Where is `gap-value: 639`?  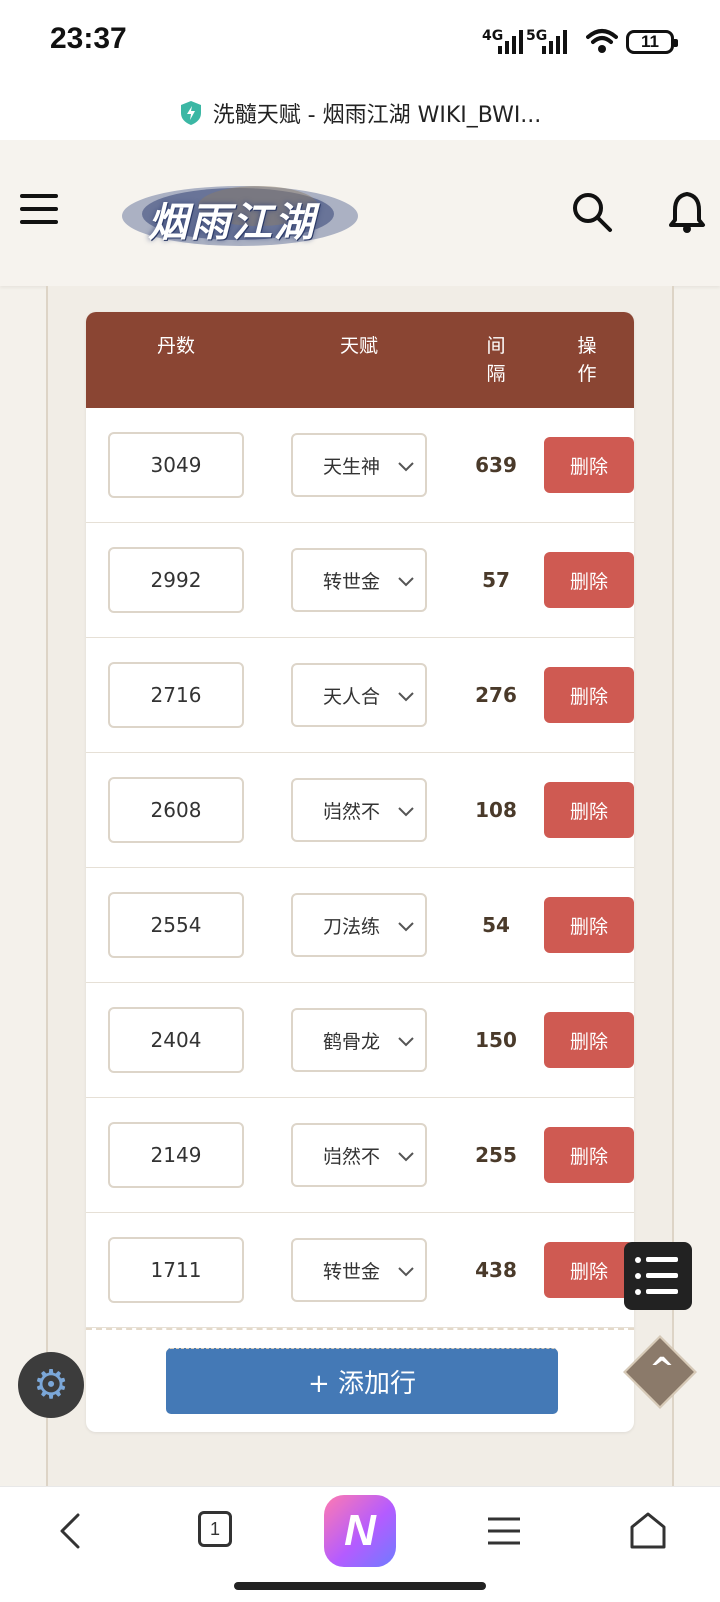
gap-value: 639 is located at coordinates (496, 465).